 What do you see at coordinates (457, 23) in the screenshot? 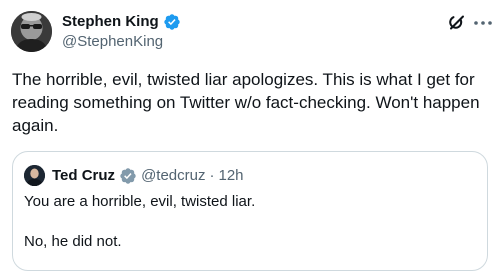
I see `grok-icon` at bounding box center [457, 23].